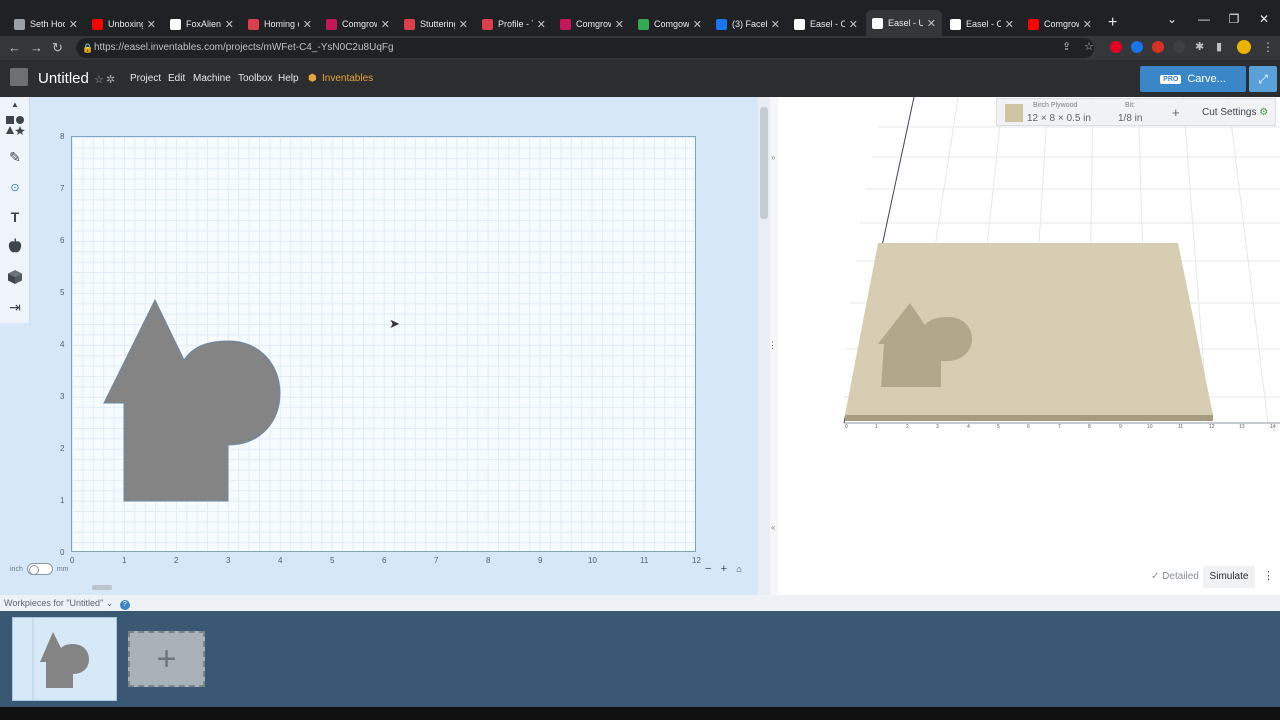 The height and width of the screenshot is (720, 1280). Describe the element at coordinates (982, 24) in the screenshot. I see `browser-tab: Easel - Co ✕` at that location.